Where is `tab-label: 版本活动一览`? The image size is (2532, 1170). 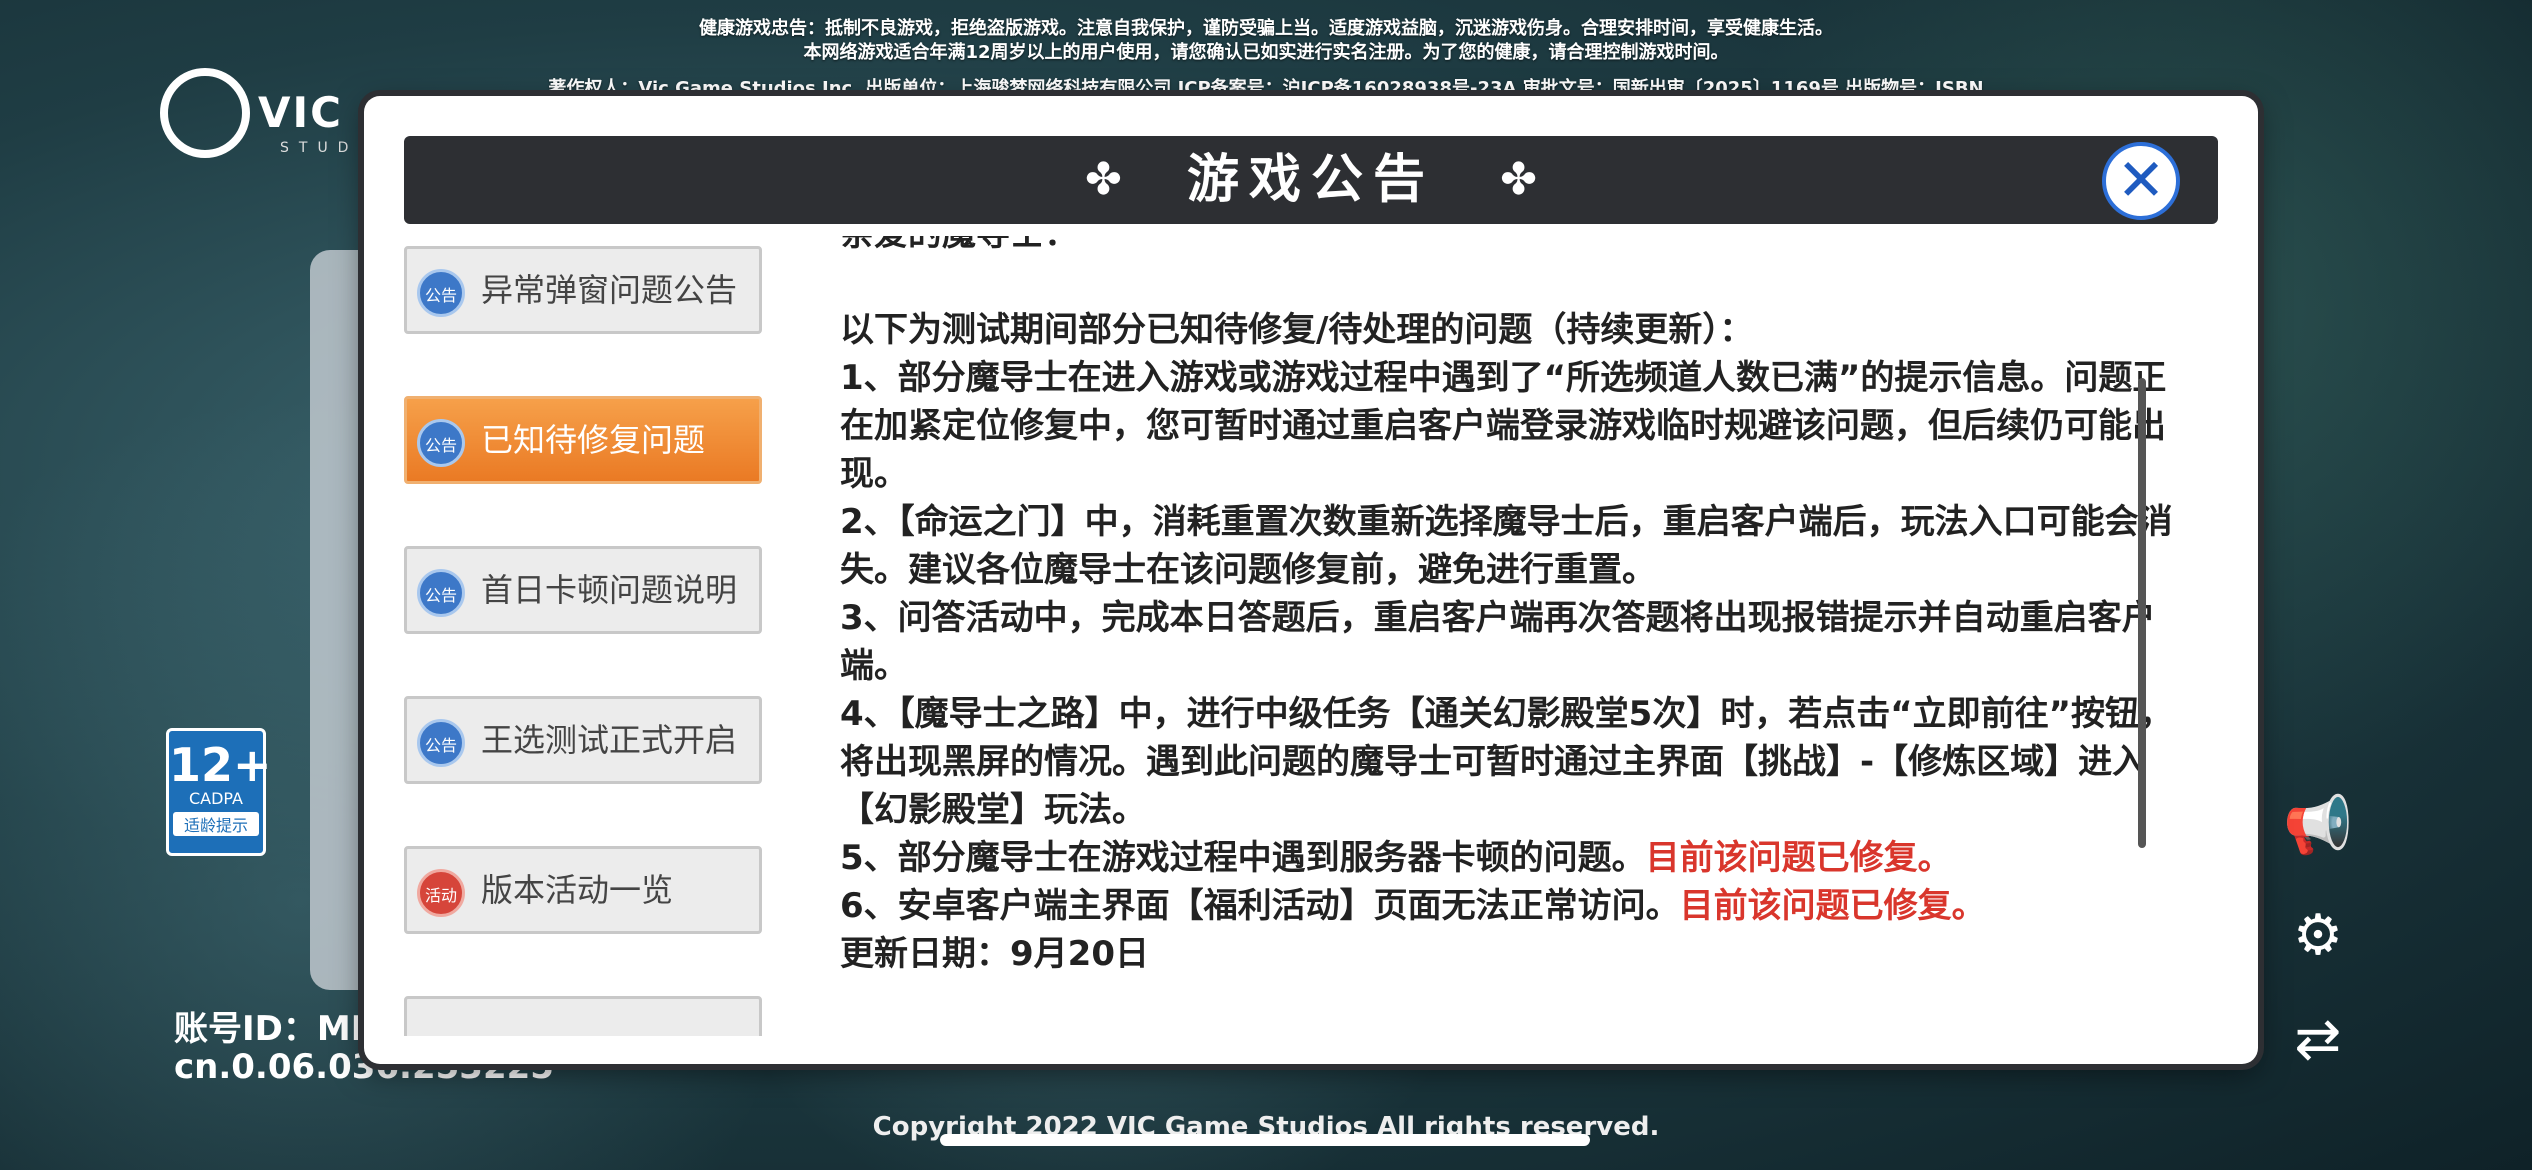
tab-label: 版本活动一览 is located at coordinates (577, 890).